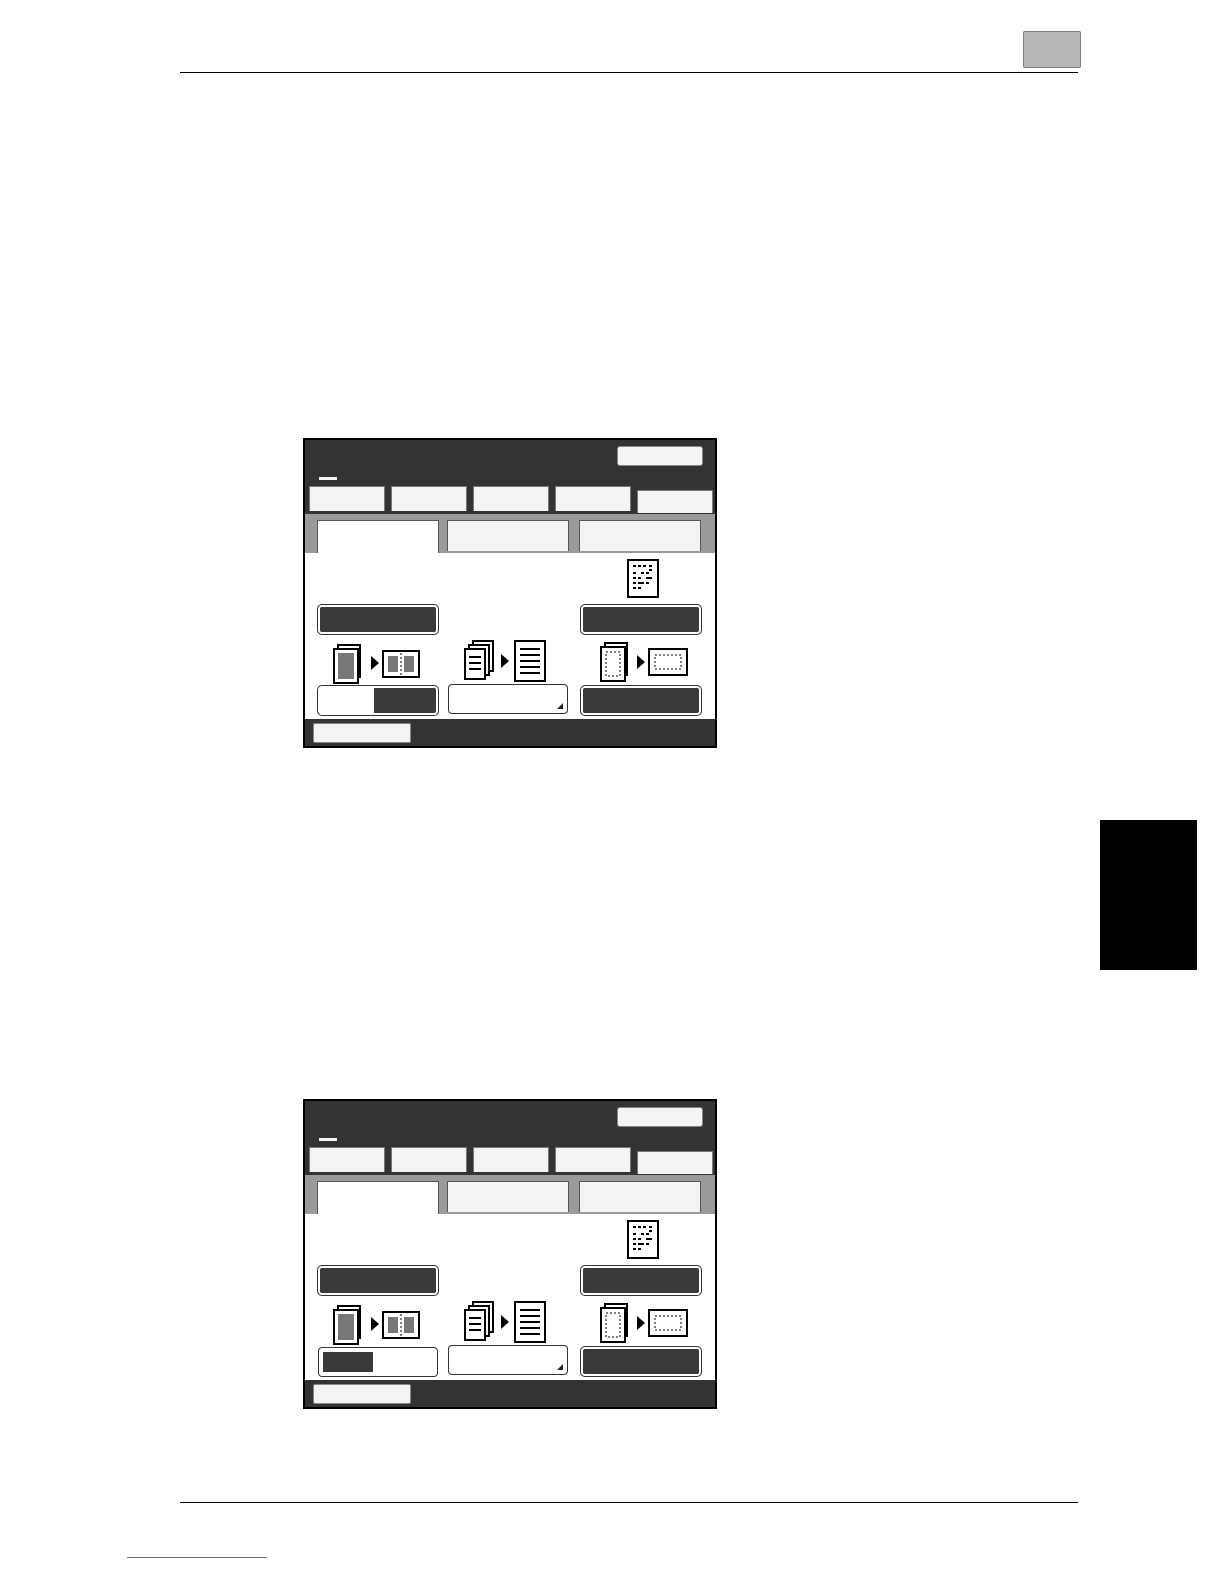 The height and width of the screenshot is (1584, 1224). Describe the element at coordinates (197, 1557) in the screenshot. I see `footer-link-underline` at that location.